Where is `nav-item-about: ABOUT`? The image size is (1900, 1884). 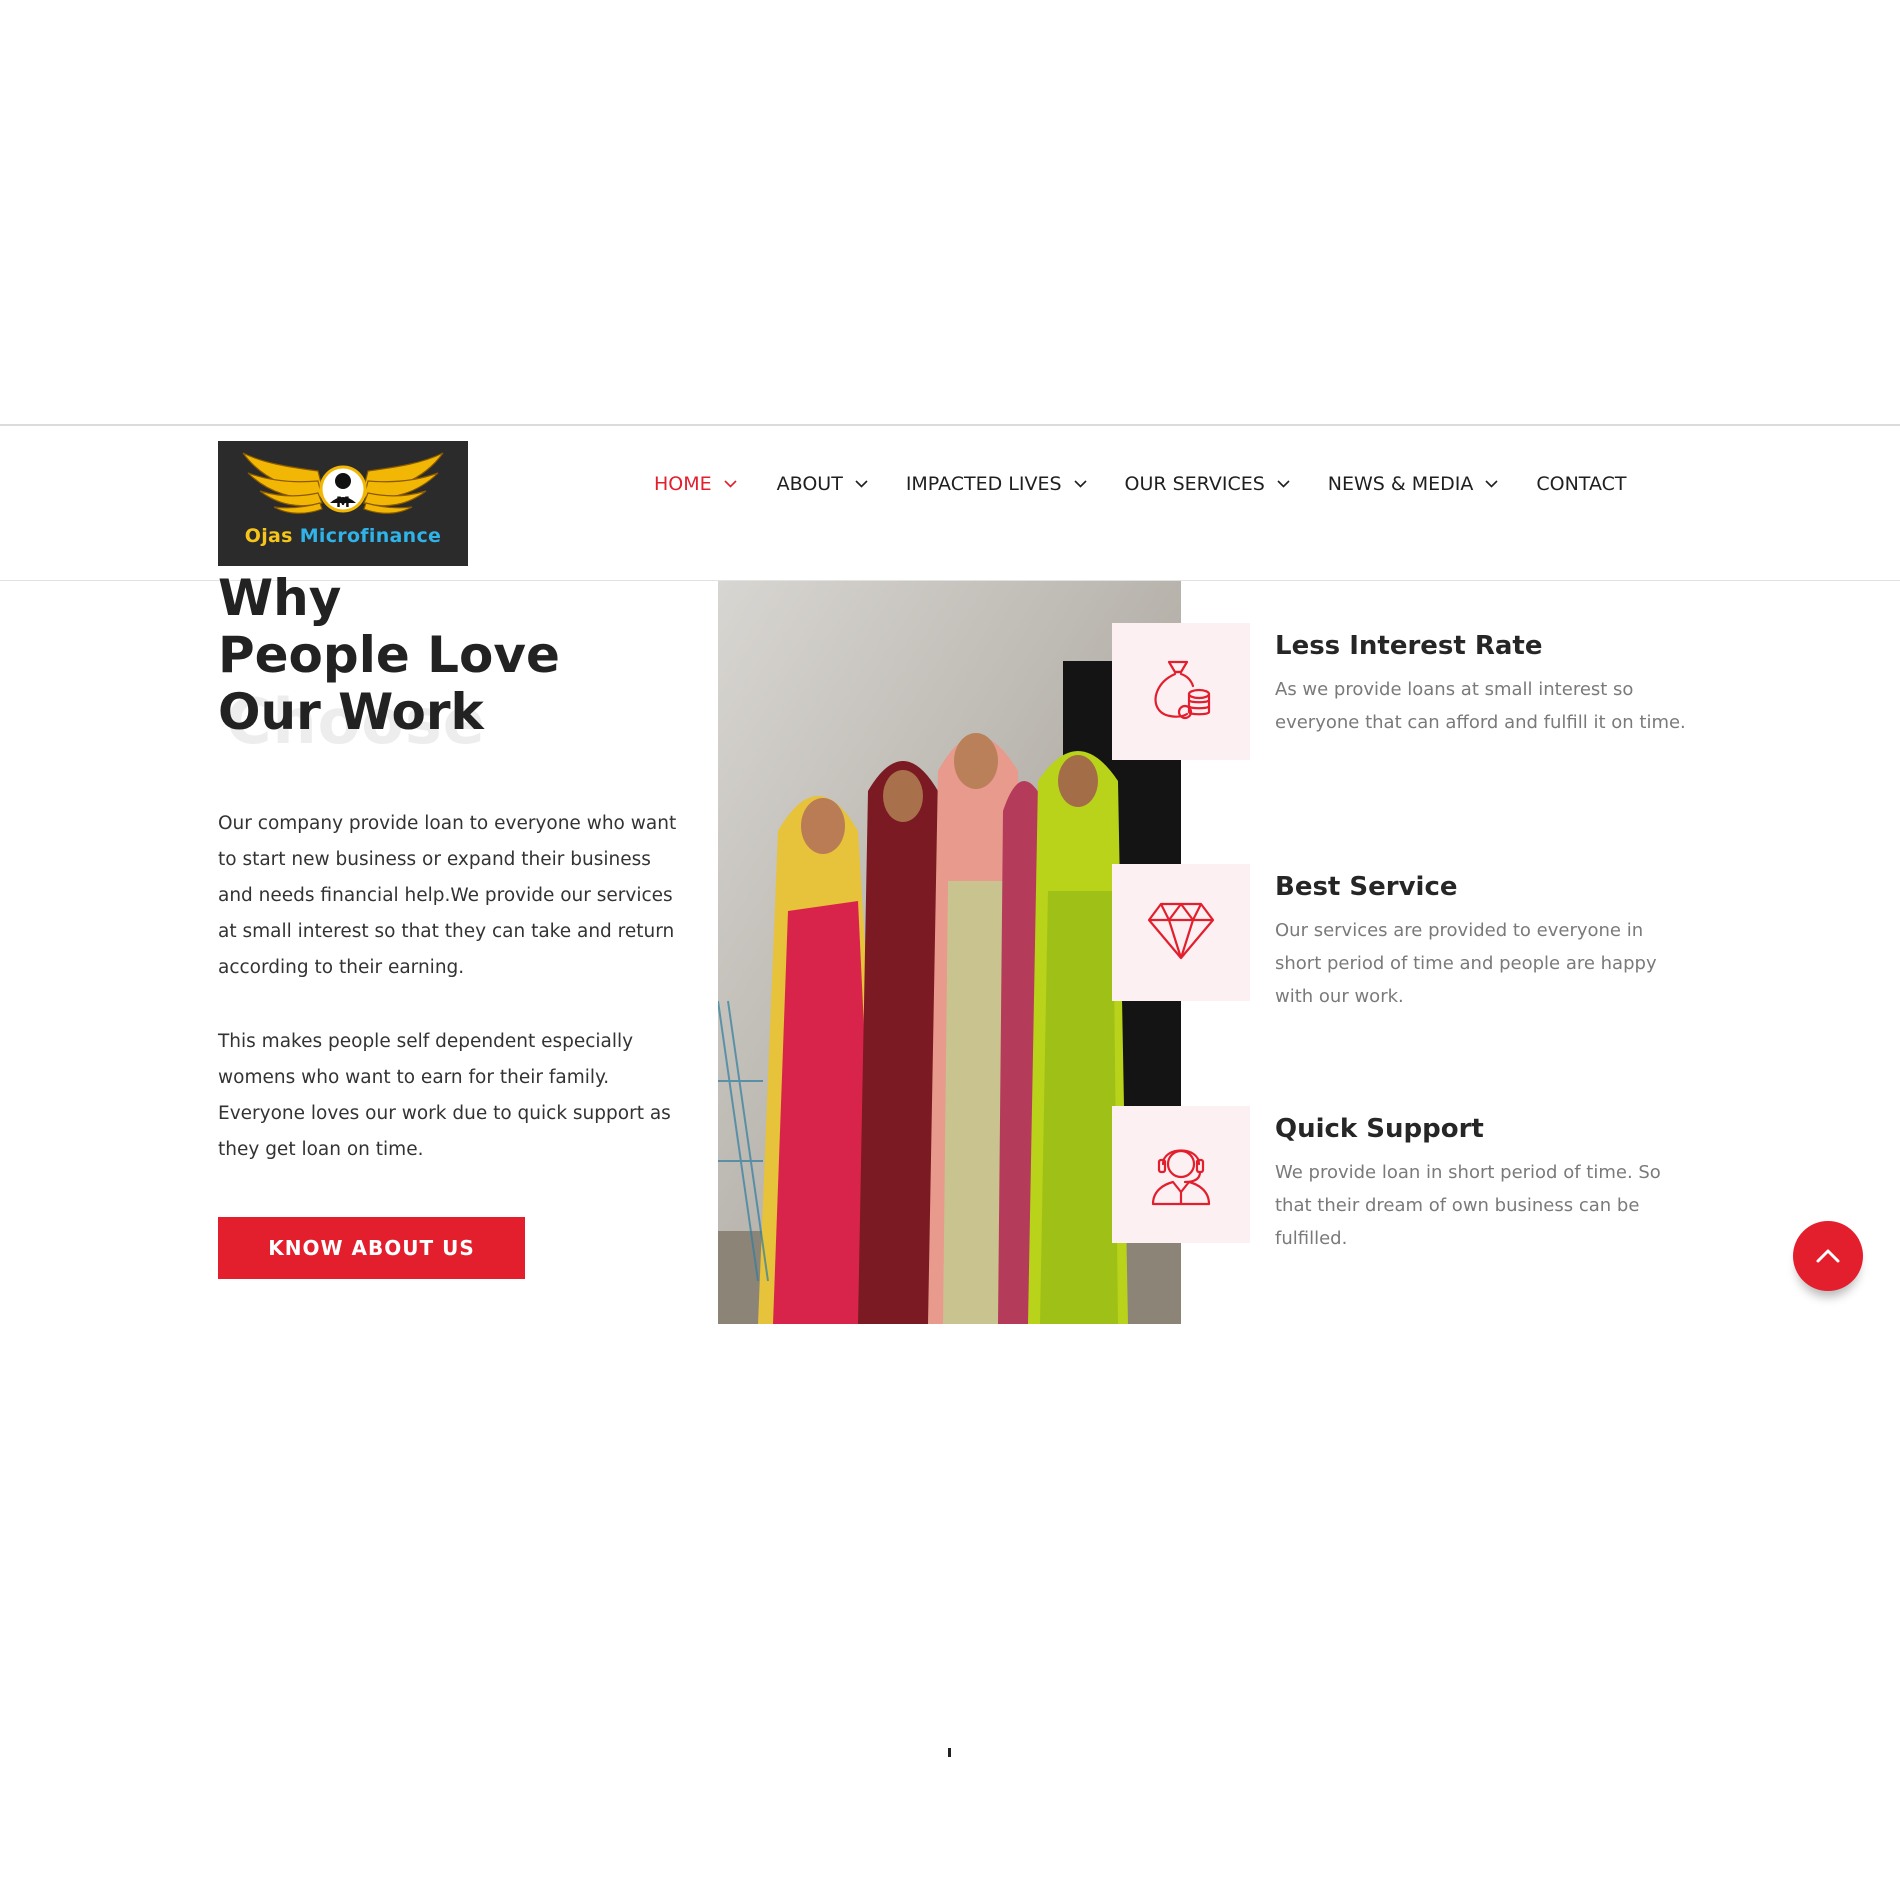
nav-item-about: ABOUT is located at coordinates (822, 484).